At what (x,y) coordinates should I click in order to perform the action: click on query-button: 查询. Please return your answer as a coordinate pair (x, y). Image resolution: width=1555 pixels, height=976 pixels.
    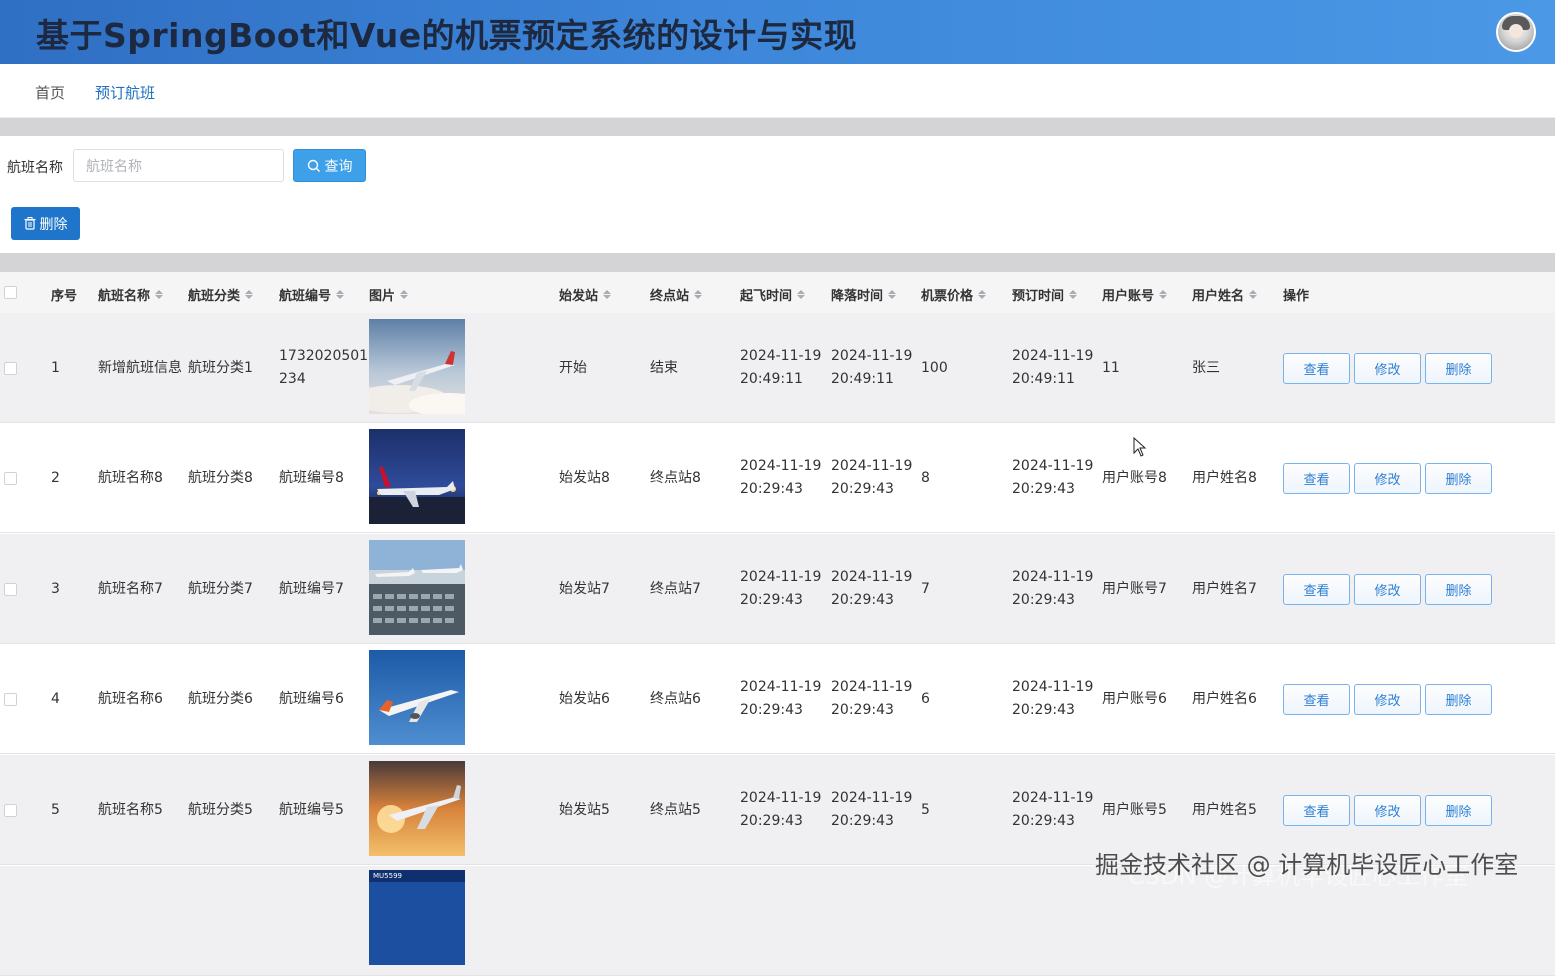
    Looking at the image, I should click on (329, 165).